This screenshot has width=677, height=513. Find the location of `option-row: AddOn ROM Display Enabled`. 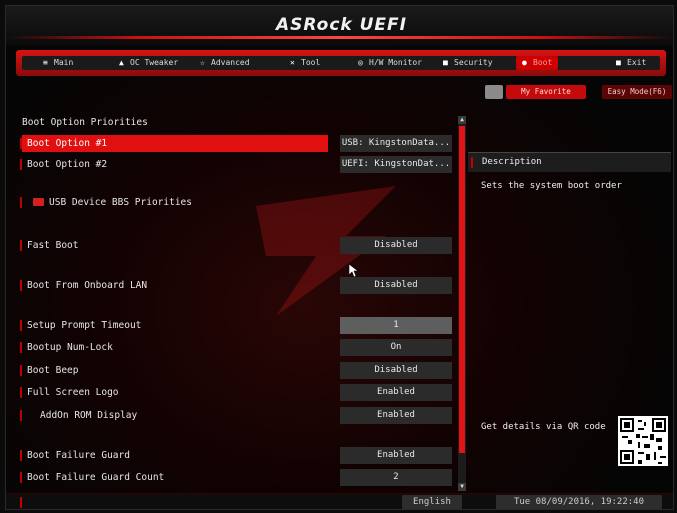

option-row: AddOn ROM Display Enabled is located at coordinates (238, 415).